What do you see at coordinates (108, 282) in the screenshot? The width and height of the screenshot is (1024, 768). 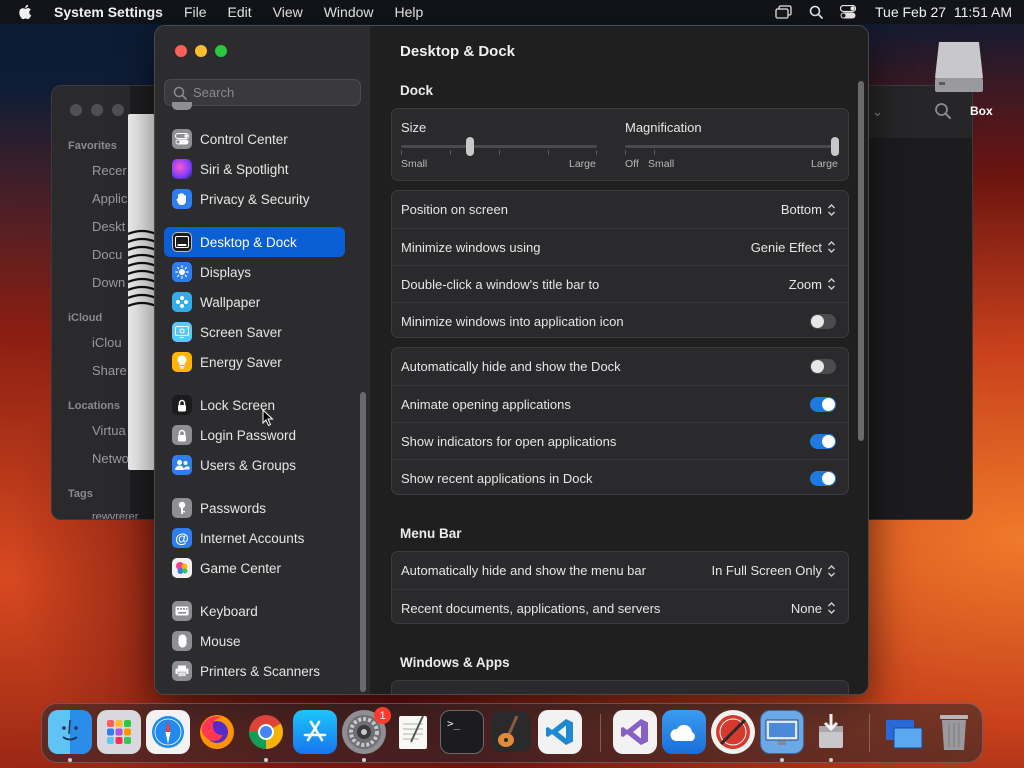 I see `finder-item: Down` at bounding box center [108, 282].